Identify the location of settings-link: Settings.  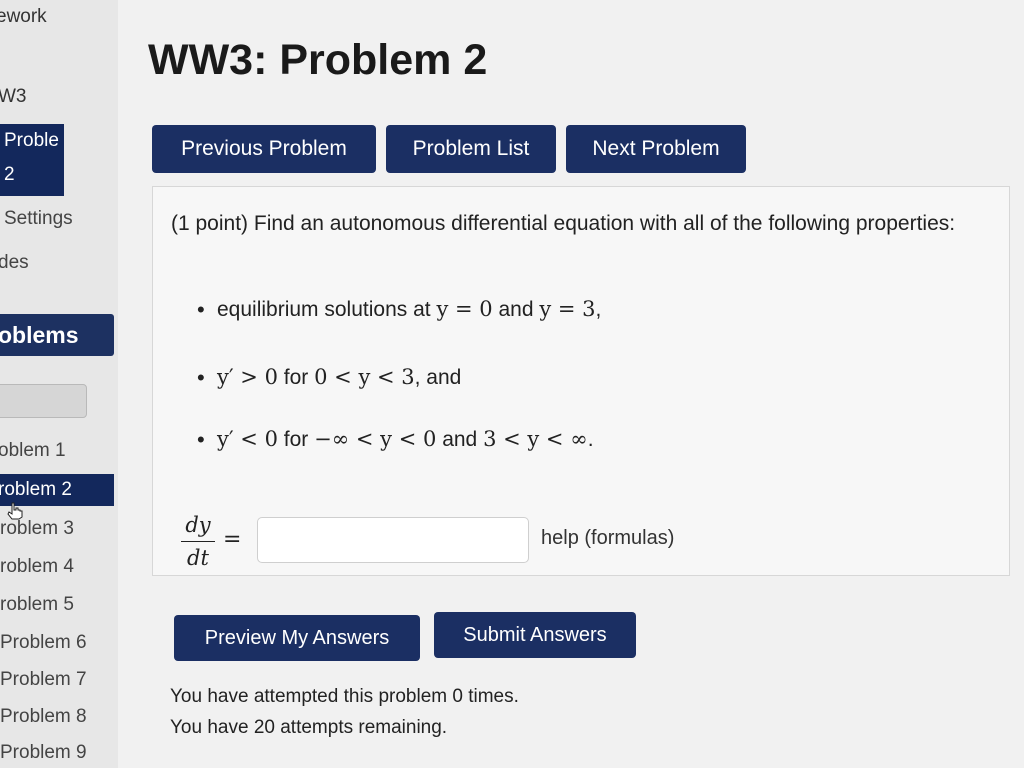
(38, 219).